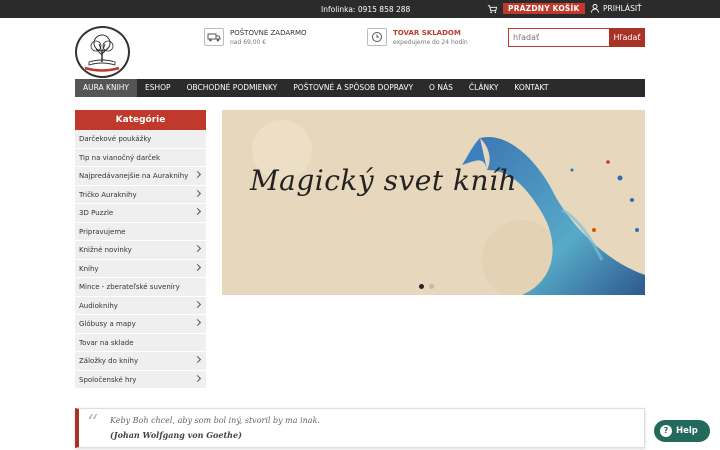 This screenshot has height=450, width=720. I want to click on stock-title: TOVAR SKLADOM, so click(427, 33).